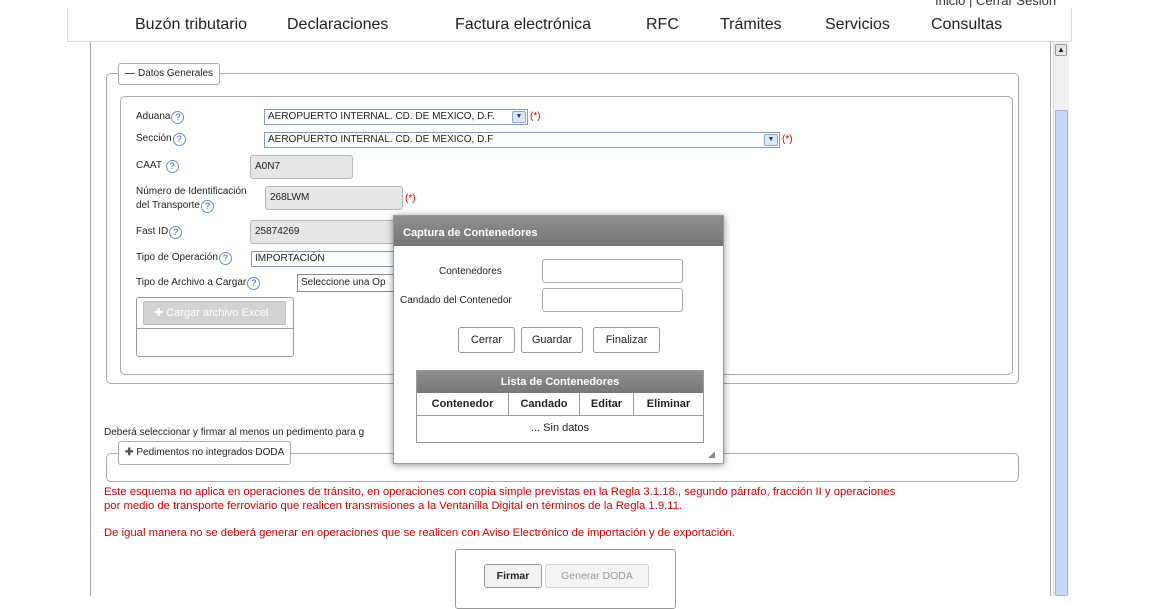  I want to click on aduana-label: Aduana?, so click(160, 117).